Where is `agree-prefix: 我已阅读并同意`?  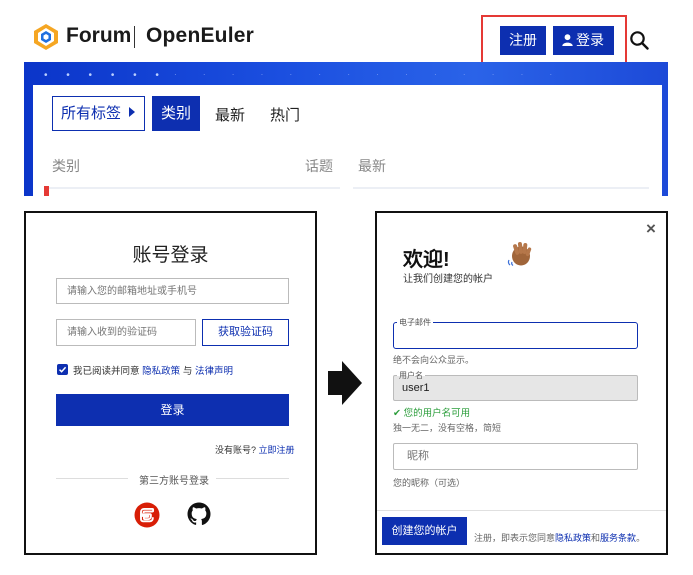 agree-prefix: 我已阅读并同意 is located at coordinates (106, 371).